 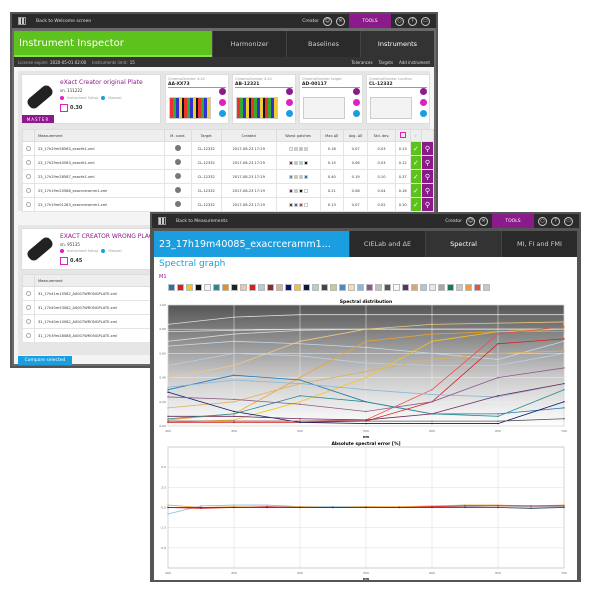 What do you see at coordinates (387, 244) in the screenshot?
I see `tab-cielab: CIELab and ΔE` at bounding box center [387, 244].